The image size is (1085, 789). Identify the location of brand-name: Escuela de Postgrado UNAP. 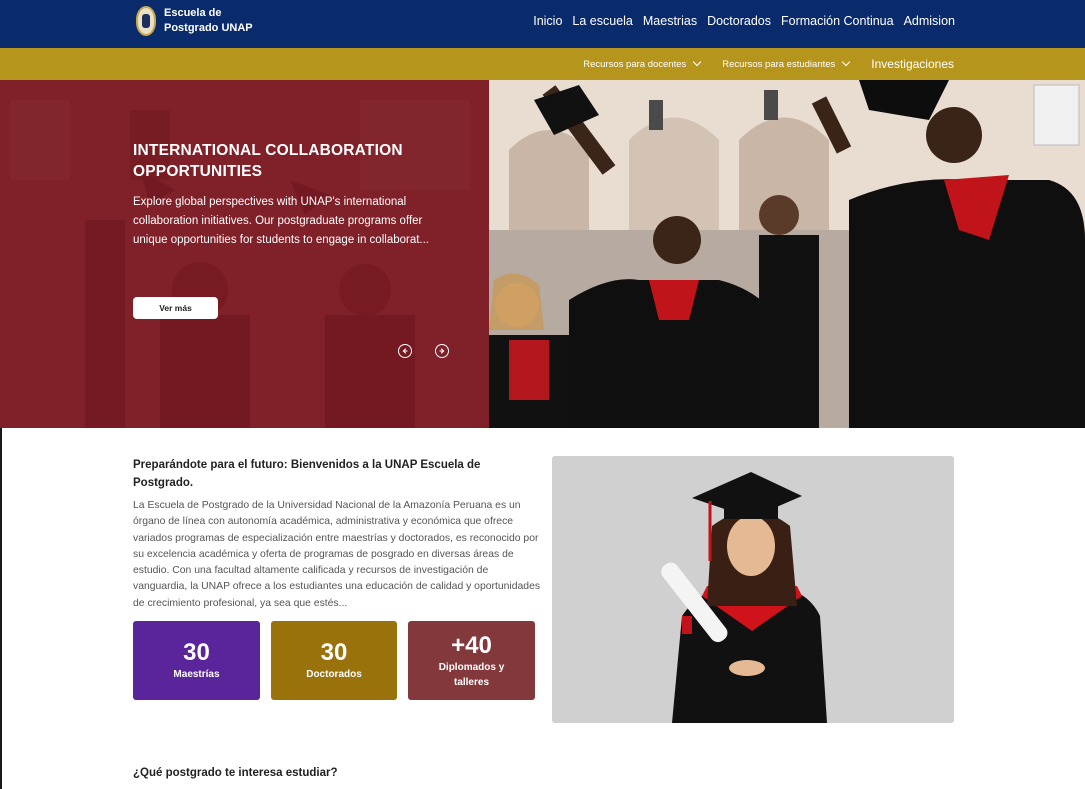
(219, 21).